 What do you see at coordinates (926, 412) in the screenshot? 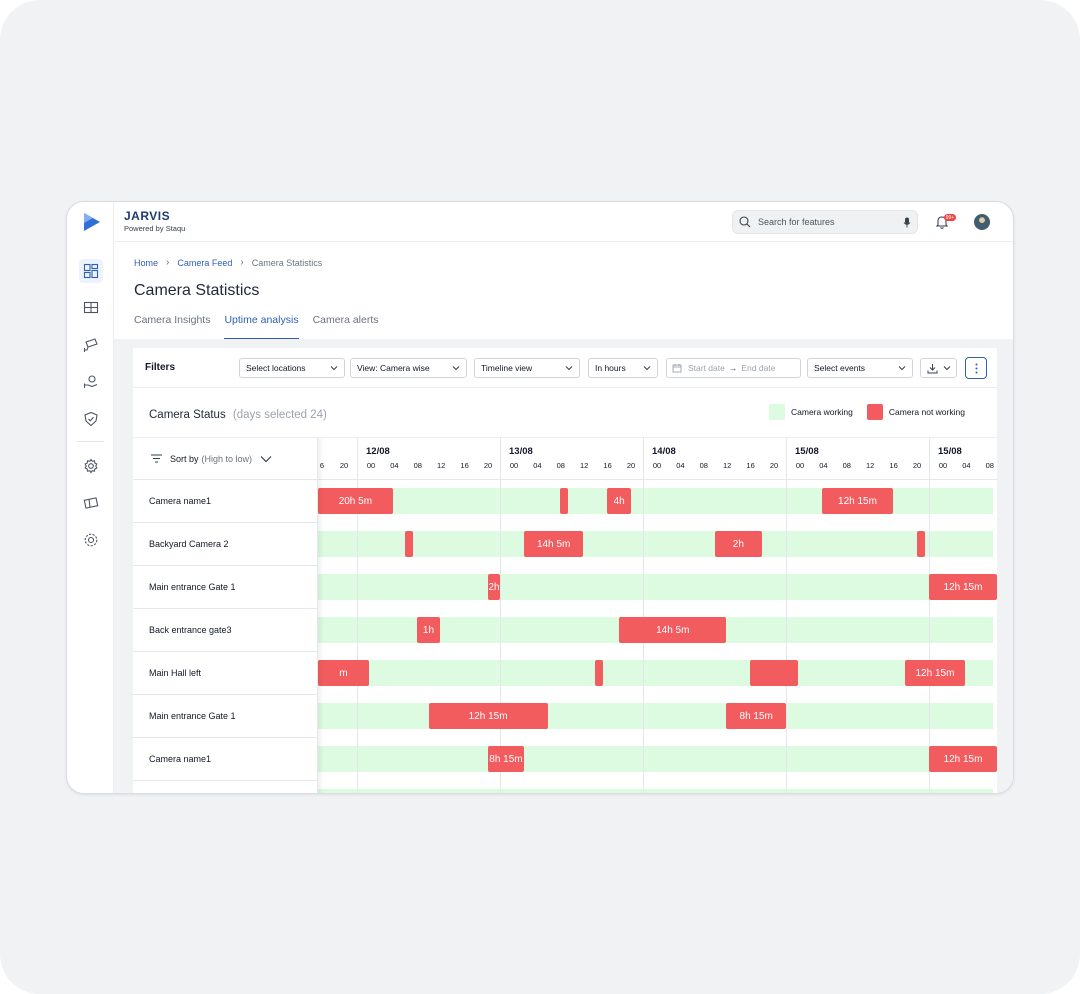
I see `legend-not-working-label: Camera not working` at bounding box center [926, 412].